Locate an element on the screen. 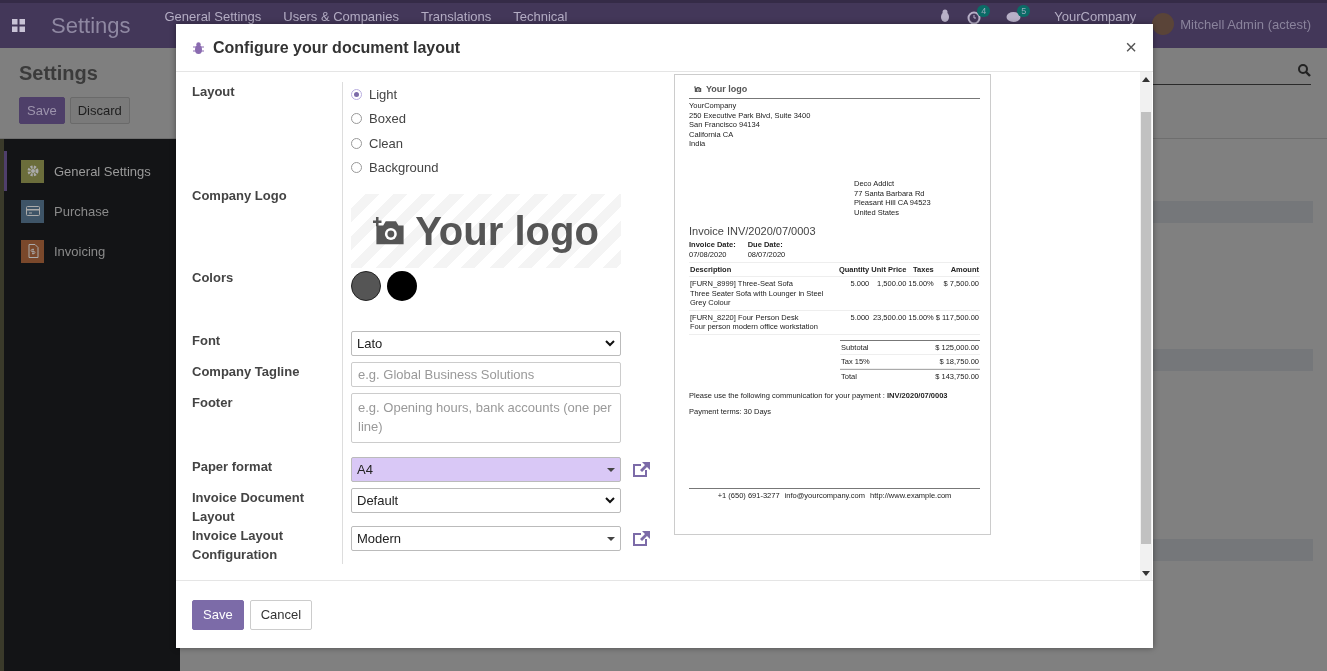  select-field: Lato is located at coordinates (486, 343).